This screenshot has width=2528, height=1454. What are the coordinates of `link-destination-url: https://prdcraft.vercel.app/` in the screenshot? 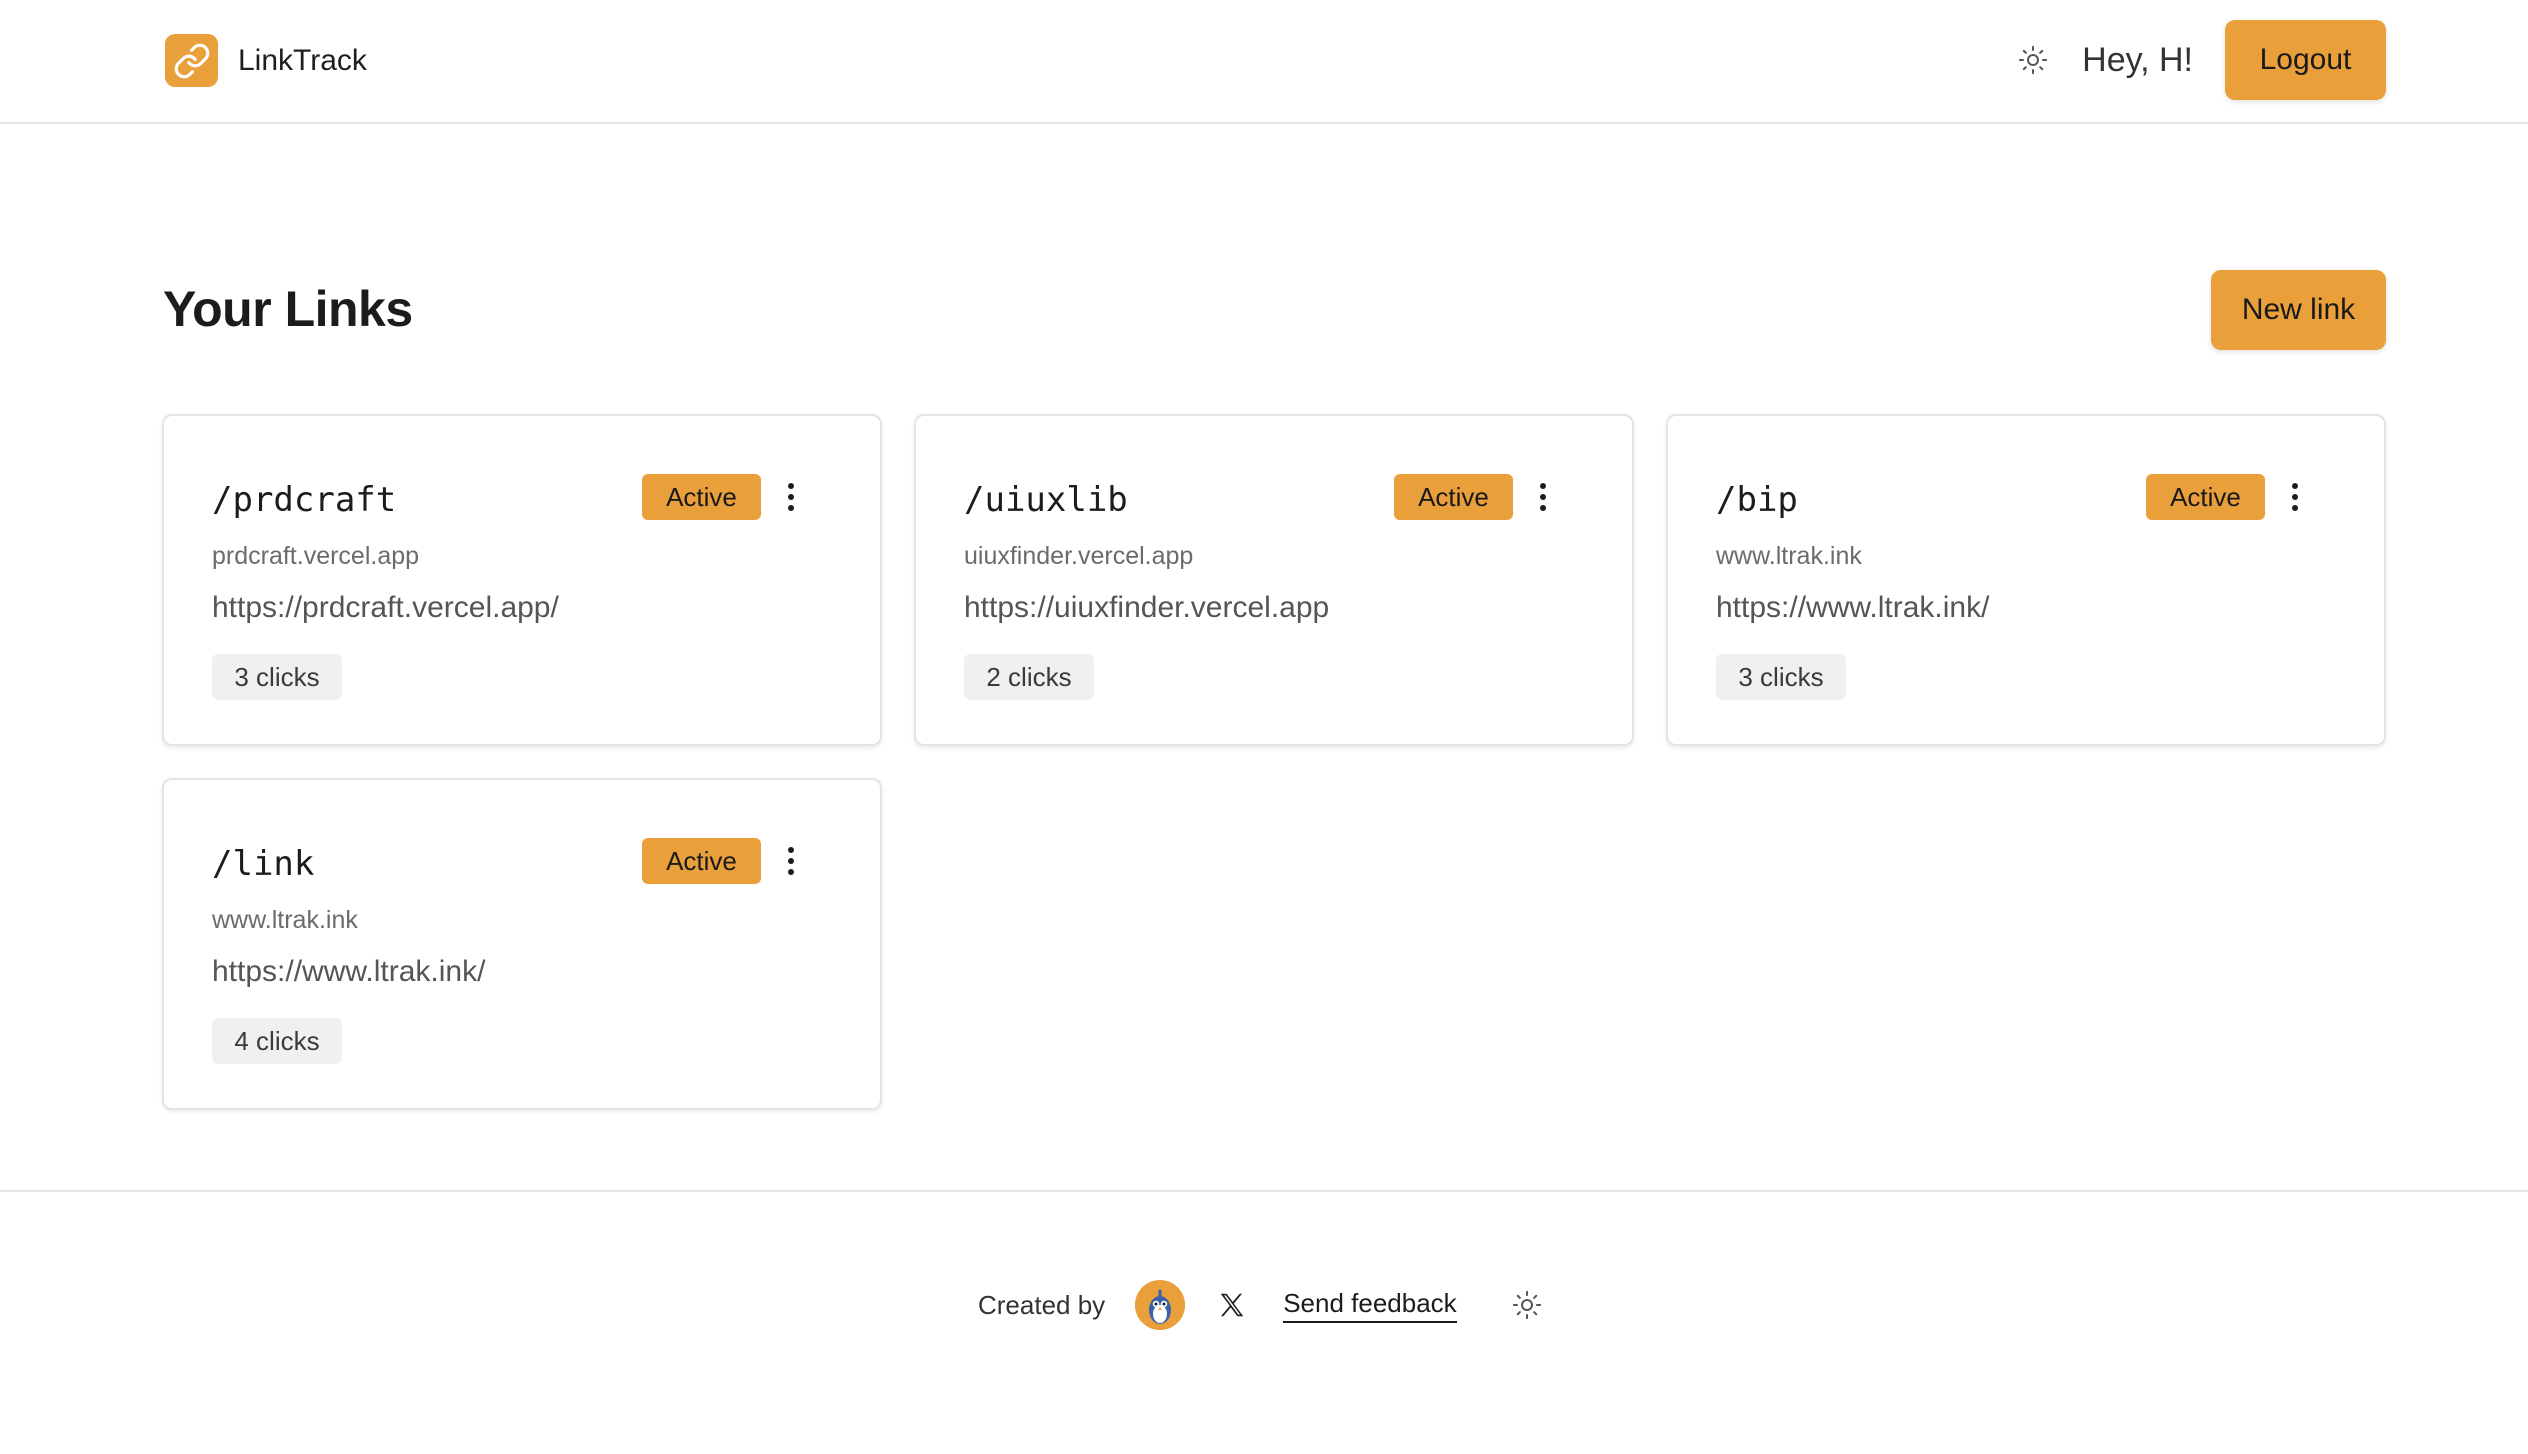 It's located at (385, 608).